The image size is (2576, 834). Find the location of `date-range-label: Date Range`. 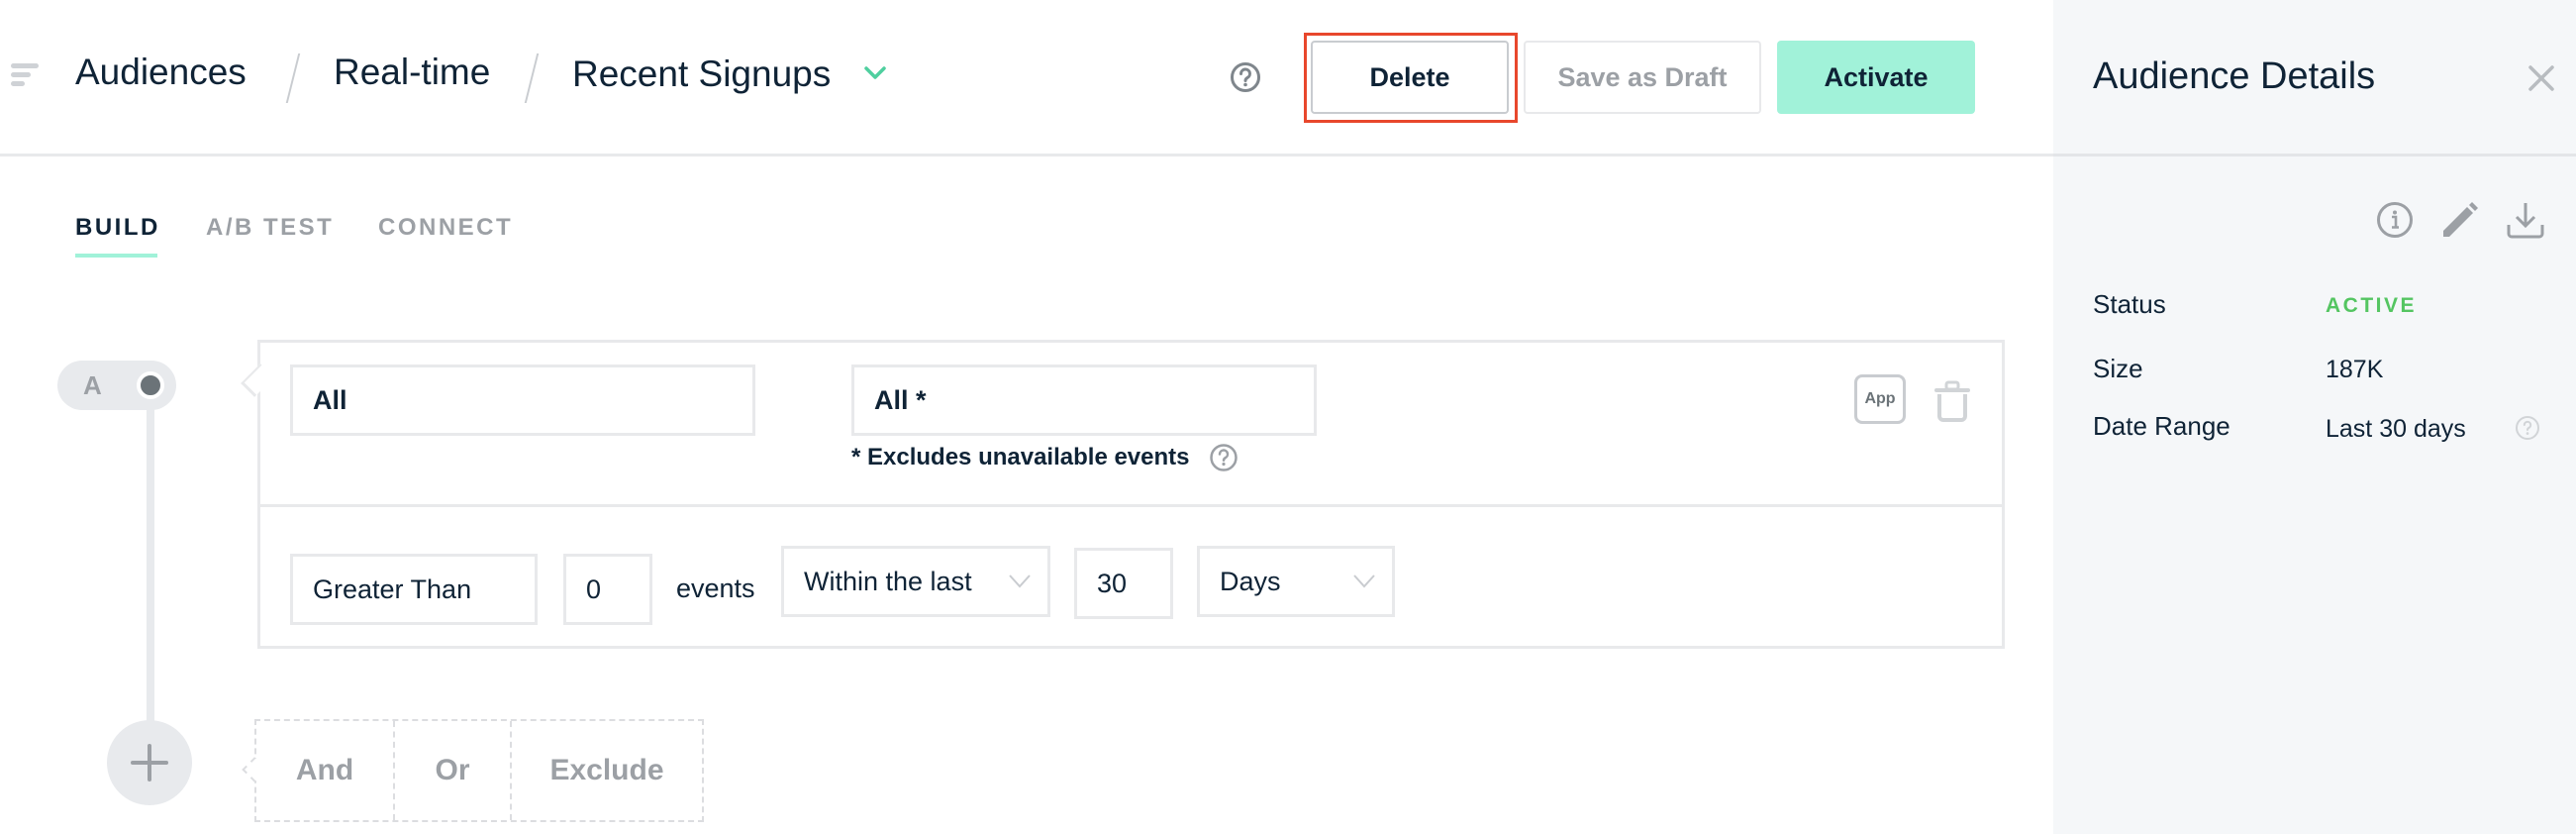

date-range-label: Date Range is located at coordinates (2161, 426).